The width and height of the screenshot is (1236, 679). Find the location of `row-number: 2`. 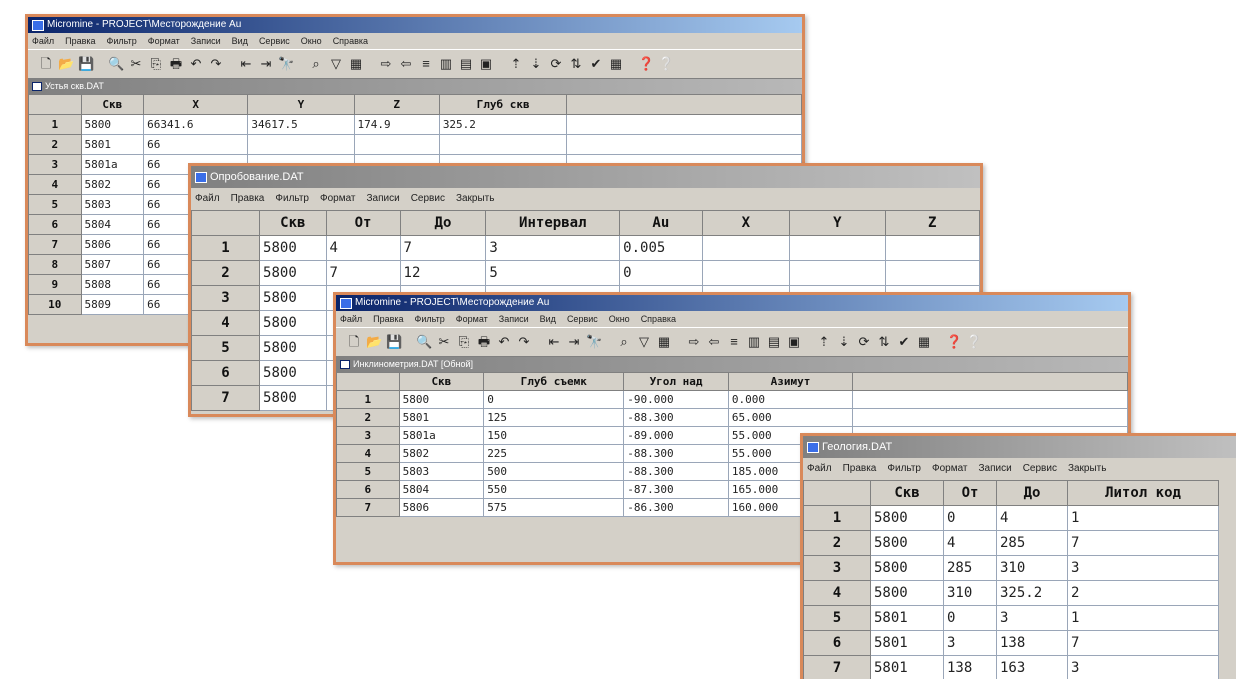

row-number: 2 is located at coordinates (837, 543).